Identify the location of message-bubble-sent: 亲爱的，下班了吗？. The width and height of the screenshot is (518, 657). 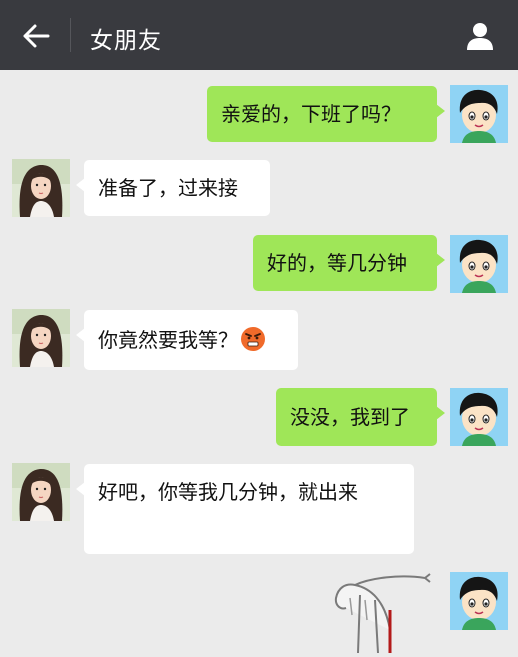
(326, 114).